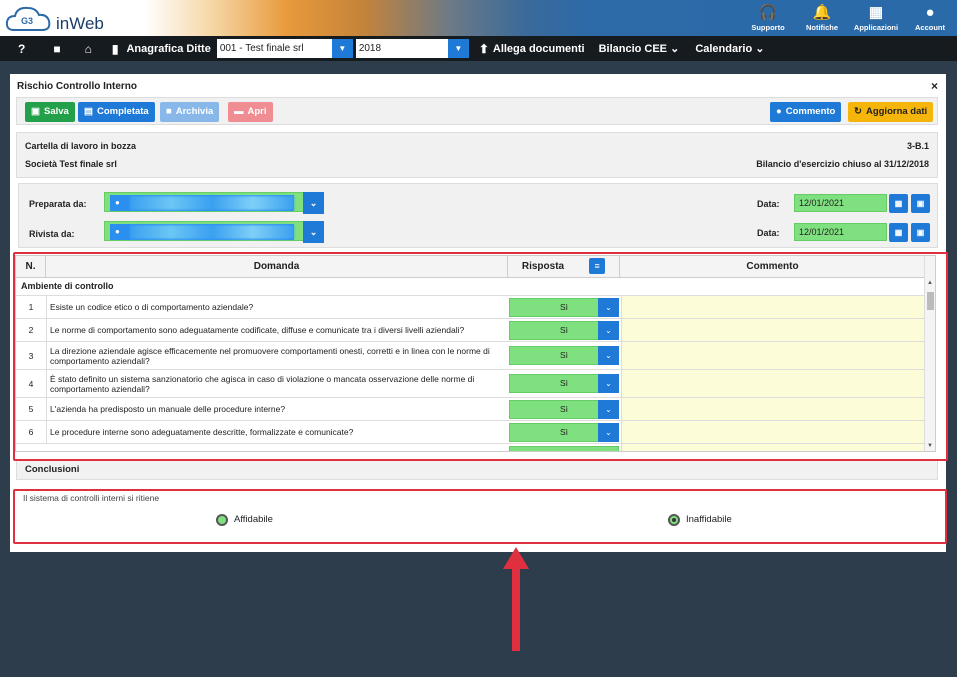 The width and height of the screenshot is (957, 677). Describe the element at coordinates (810, 111) in the screenshot. I see `commento-label: Commento` at that location.